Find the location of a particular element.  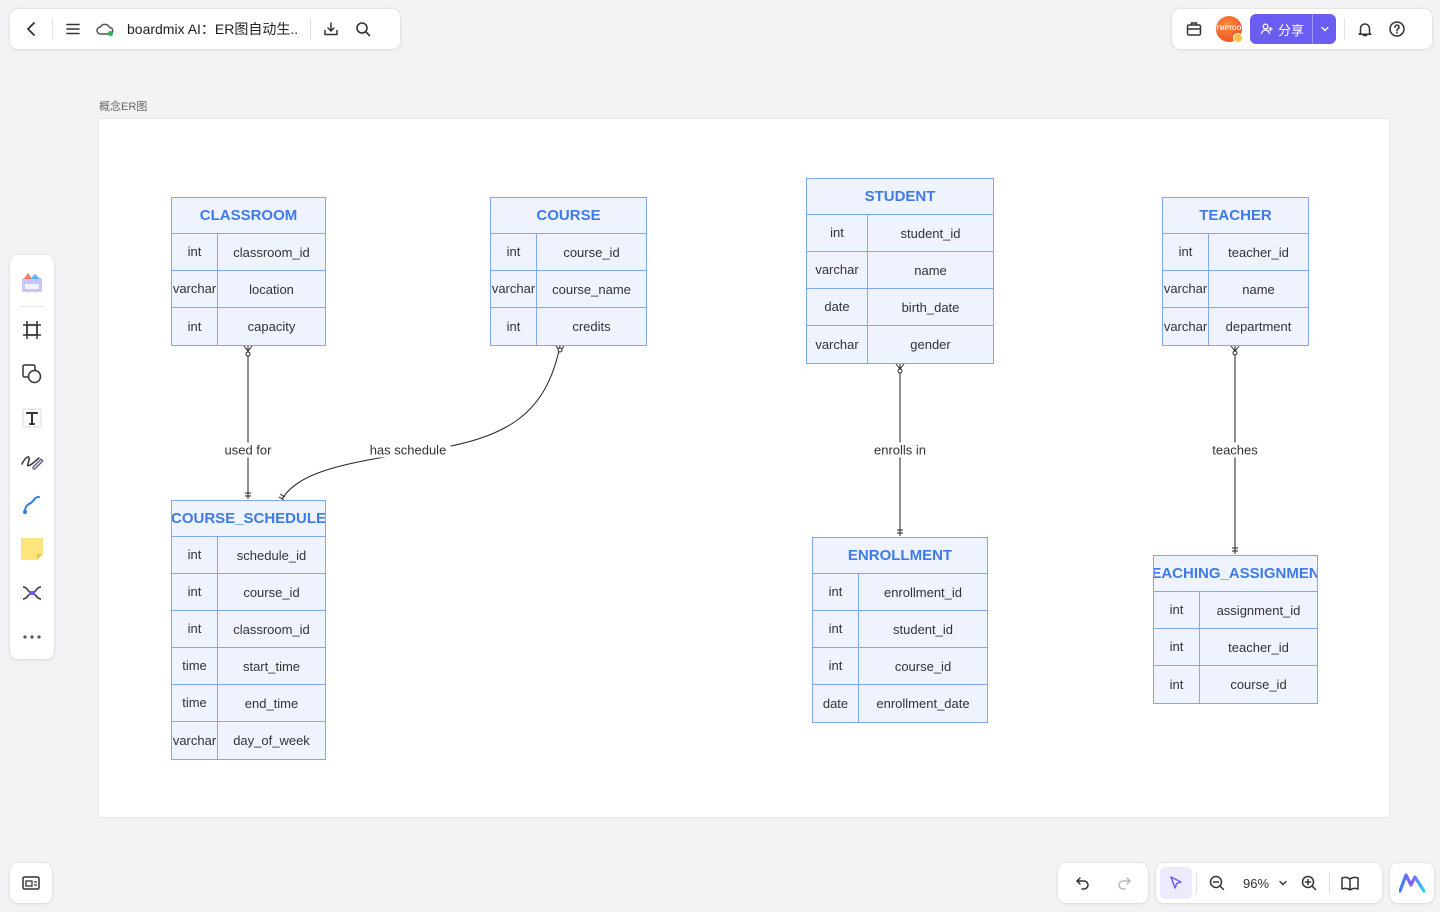

attribute-row: int assignment_id is located at coordinates (1235, 610).